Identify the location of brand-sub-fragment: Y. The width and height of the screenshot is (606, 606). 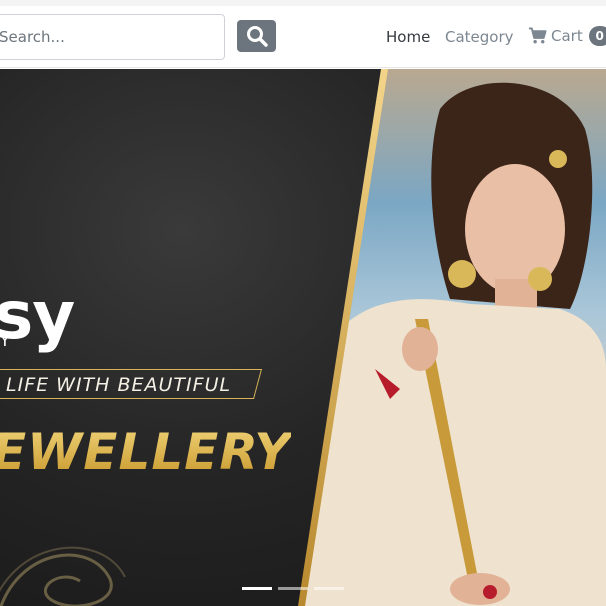
(5, 340).